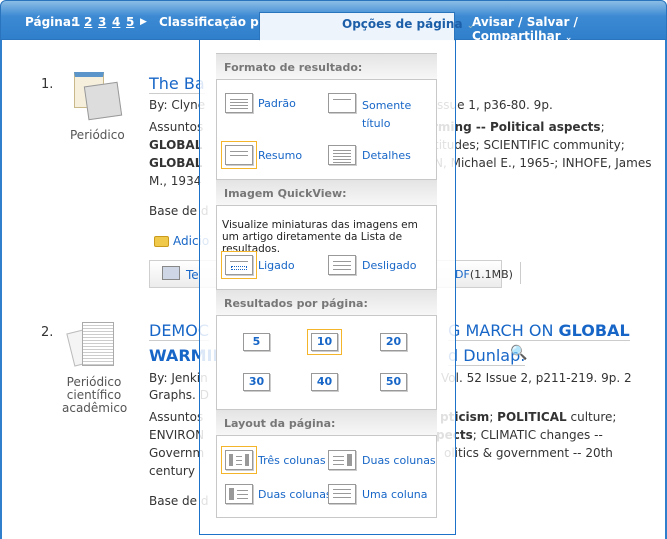  Describe the element at coordinates (462, 274) in the screenshot. I see `pdf-link: DF` at that location.